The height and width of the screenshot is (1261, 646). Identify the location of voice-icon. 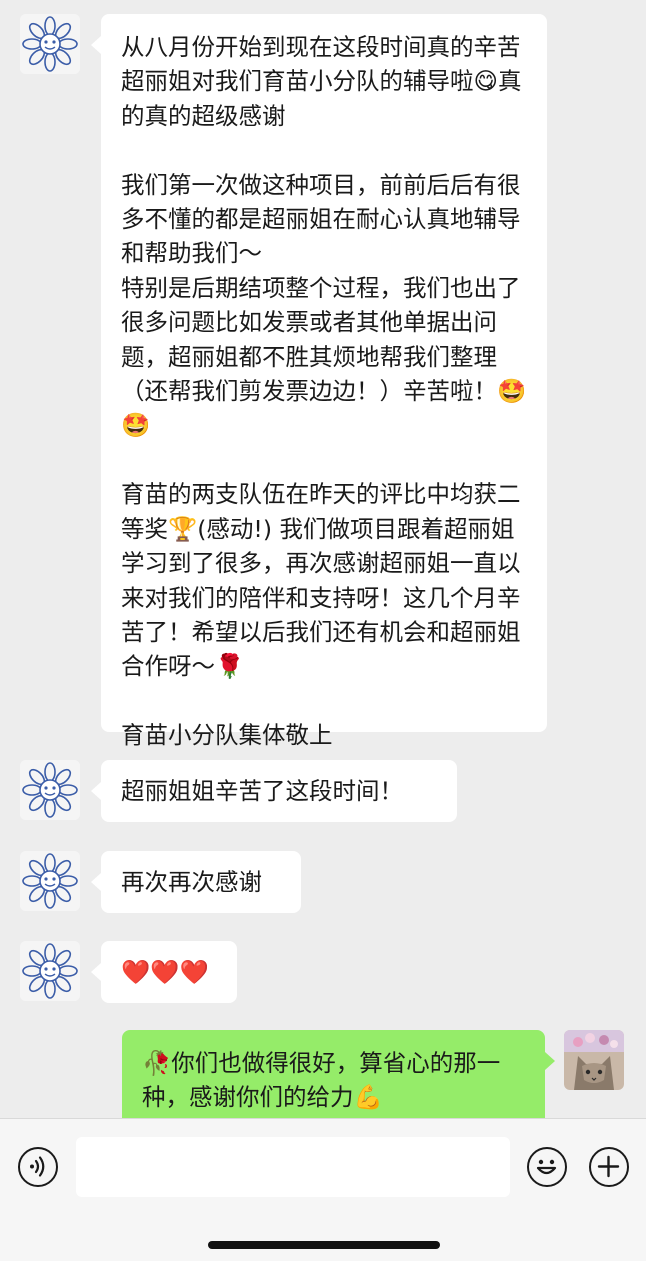
(37, 1166).